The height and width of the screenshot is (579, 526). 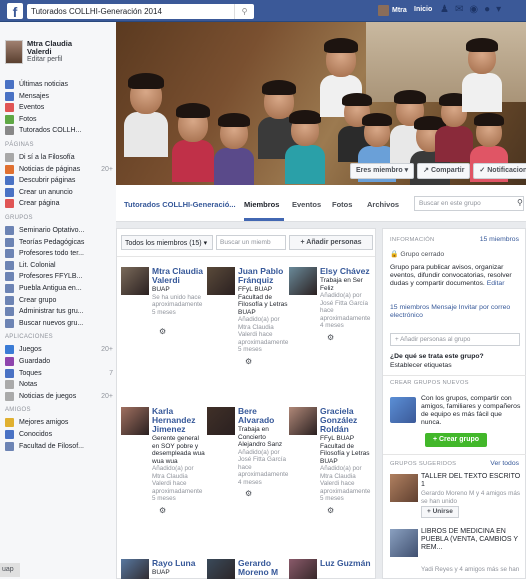 I want to click on sidebar-item: Mejores amigos, so click(x=59, y=423).